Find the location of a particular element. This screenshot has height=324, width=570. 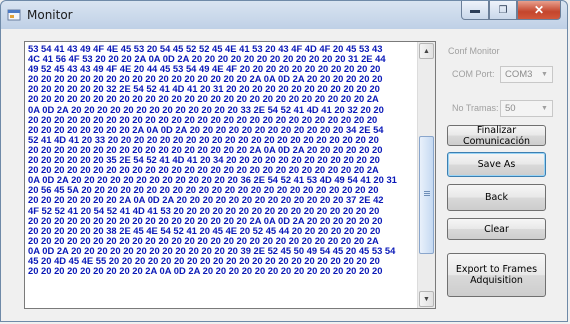

scroll-up-button: ▲ is located at coordinates (426, 51).